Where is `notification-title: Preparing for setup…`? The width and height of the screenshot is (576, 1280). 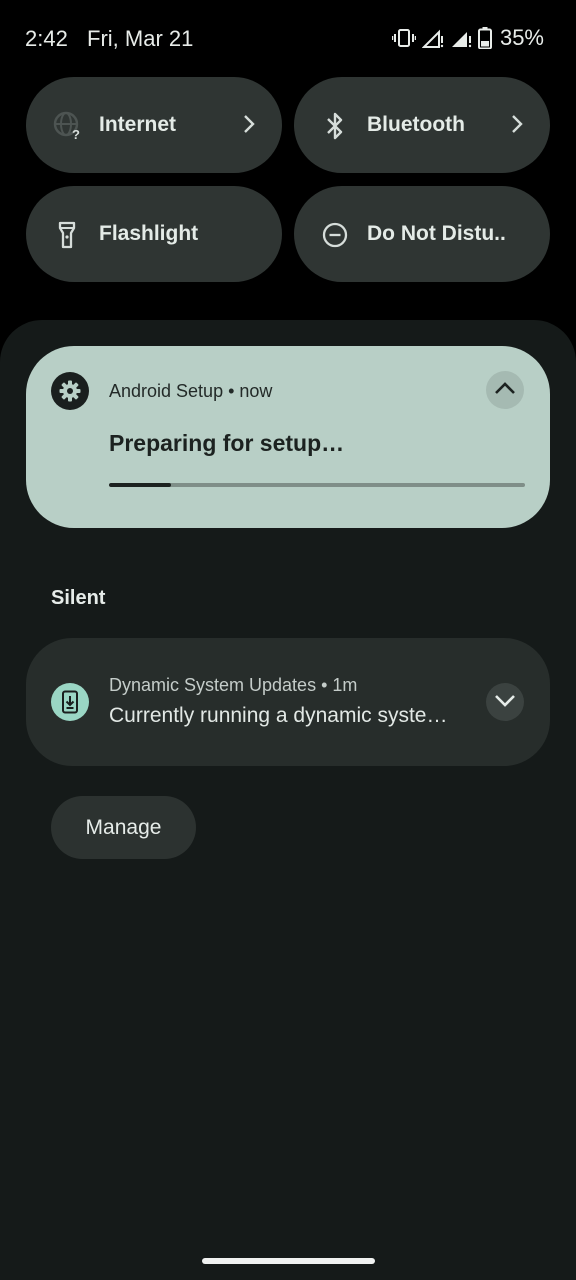
notification-title: Preparing for setup… is located at coordinates (227, 443).